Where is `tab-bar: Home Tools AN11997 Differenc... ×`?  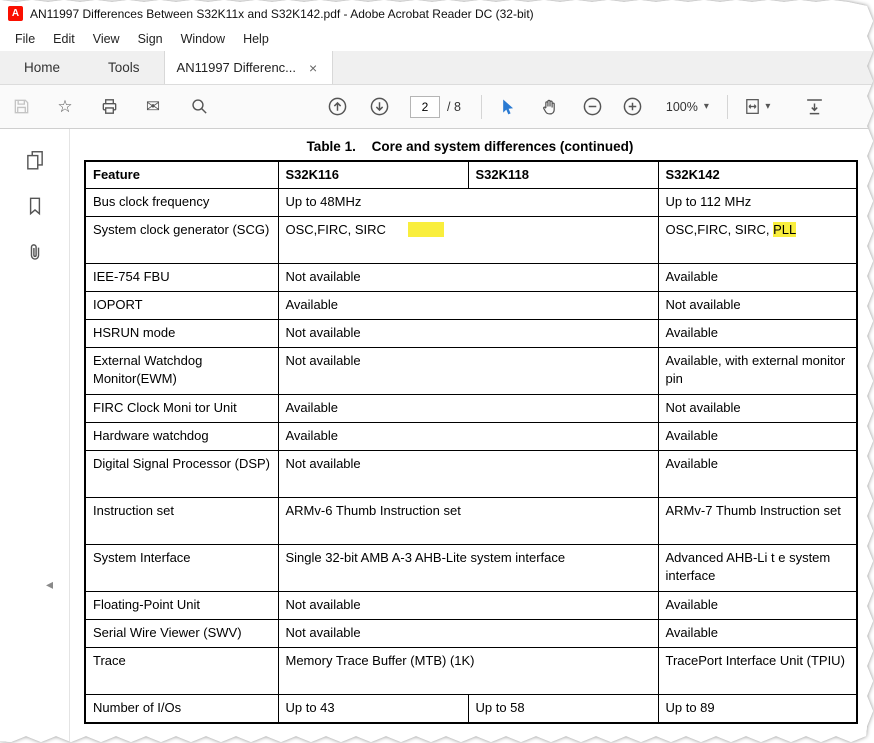 tab-bar: Home Tools AN11997 Differenc... × is located at coordinates (436, 68).